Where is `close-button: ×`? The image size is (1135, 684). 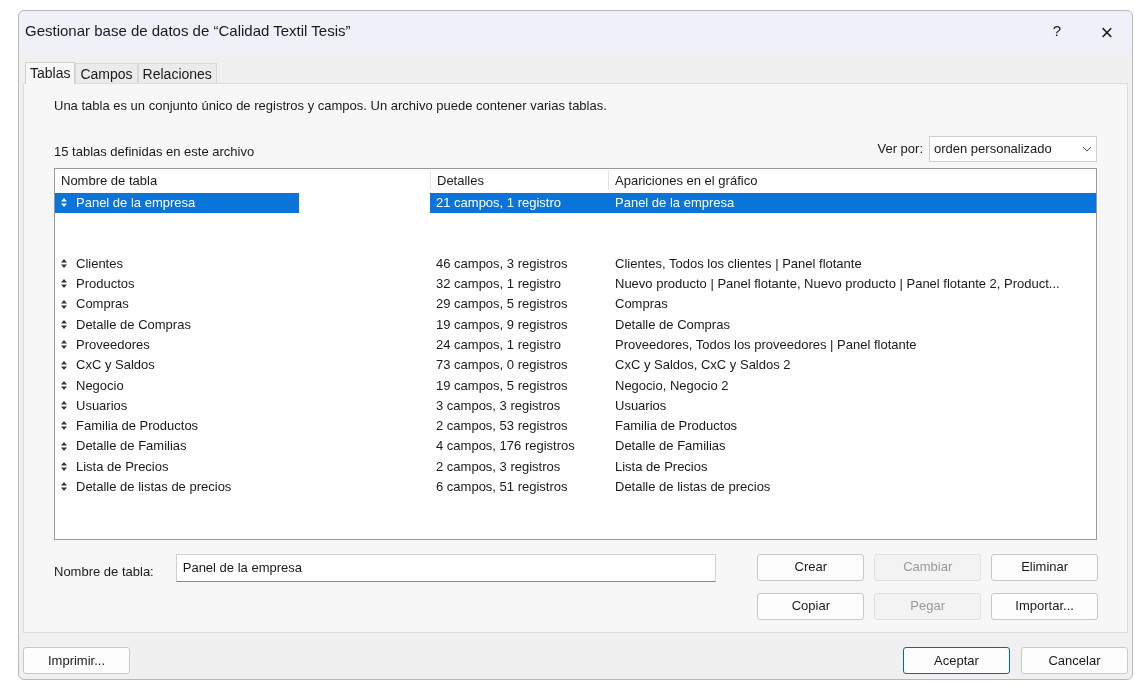 close-button: × is located at coordinates (1107, 31).